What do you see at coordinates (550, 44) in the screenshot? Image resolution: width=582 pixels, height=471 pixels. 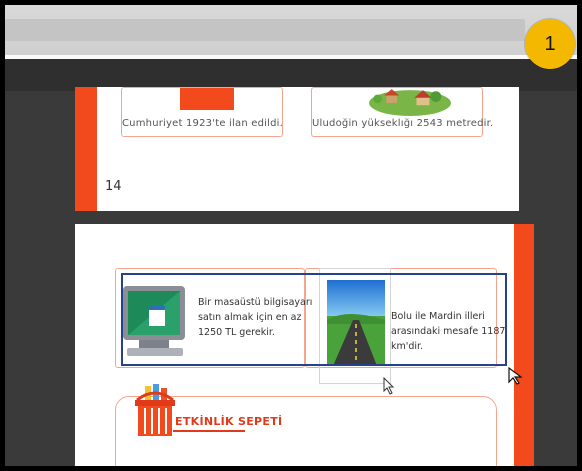 I see `step-number-badge: 1` at bounding box center [550, 44].